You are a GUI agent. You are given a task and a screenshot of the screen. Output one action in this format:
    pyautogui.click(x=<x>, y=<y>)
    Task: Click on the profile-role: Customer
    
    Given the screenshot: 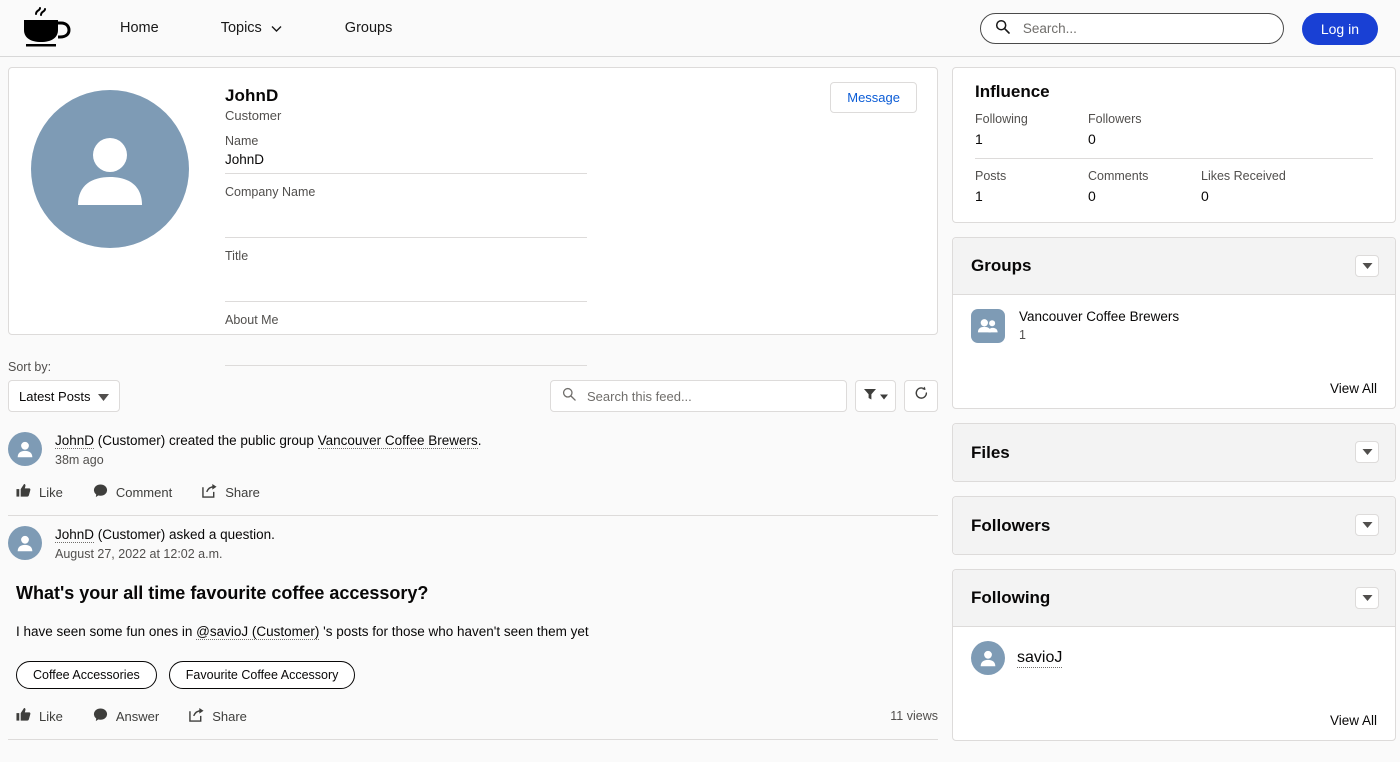 What is the action you would take?
    pyautogui.click(x=253, y=115)
    